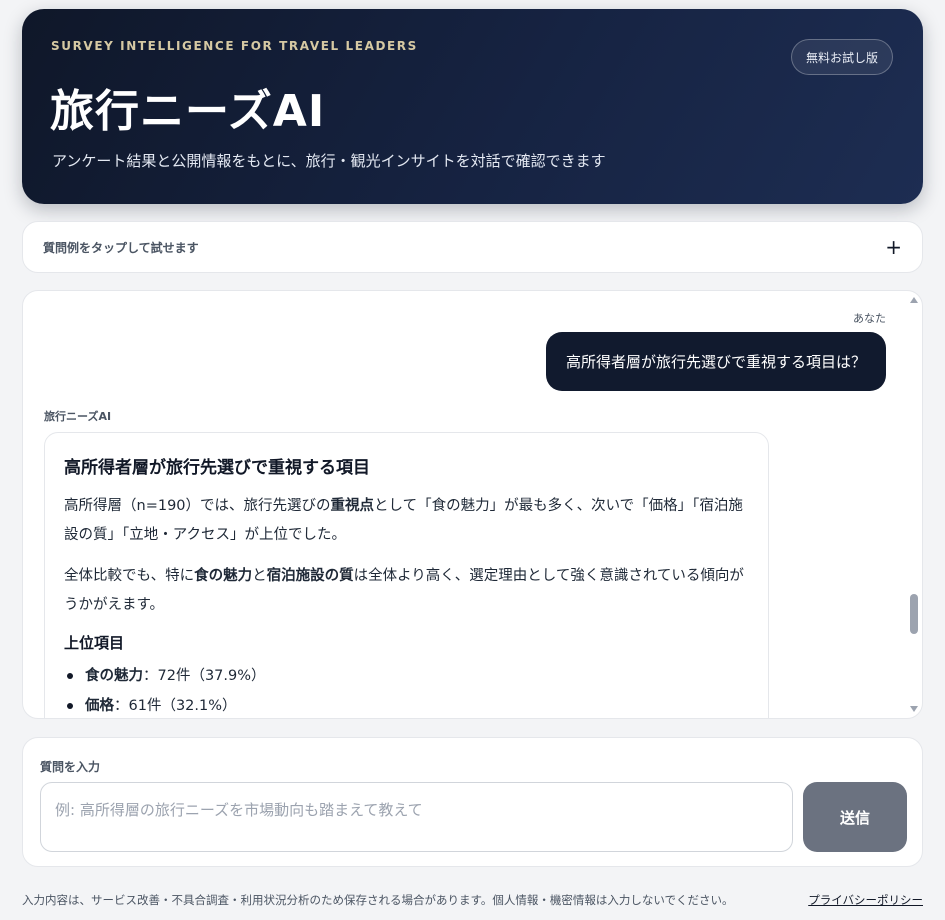 The height and width of the screenshot is (920, 945). What do you see at coordinates (914, 709) in the screenshot?
I see `scroll-down-arrow-icon` at bounding box center [914, 709].